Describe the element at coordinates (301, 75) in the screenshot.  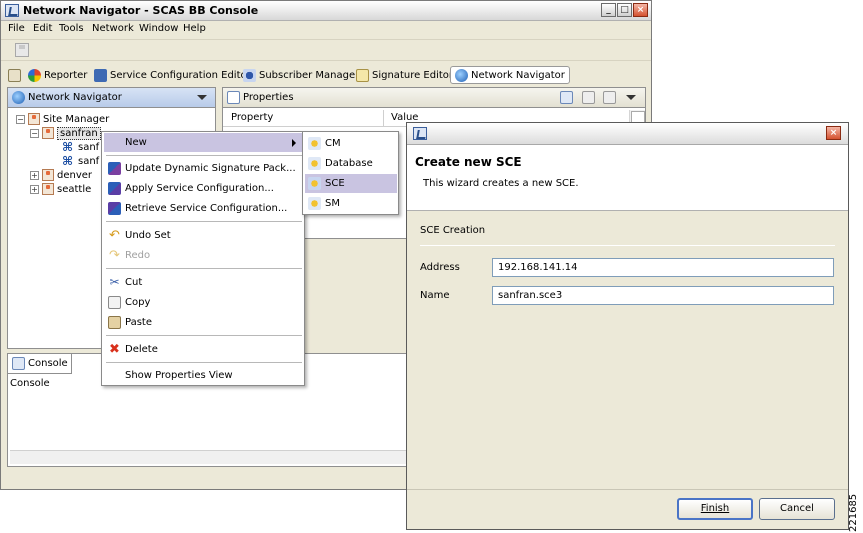
I see `perspective-subscriber-manager: Subscriber Manager` at that location.